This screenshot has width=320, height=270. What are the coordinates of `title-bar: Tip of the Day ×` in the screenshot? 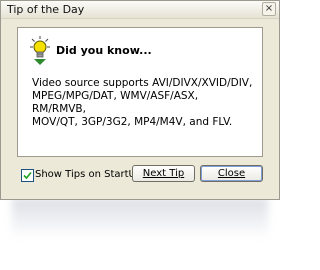 It's located at (140, 10).